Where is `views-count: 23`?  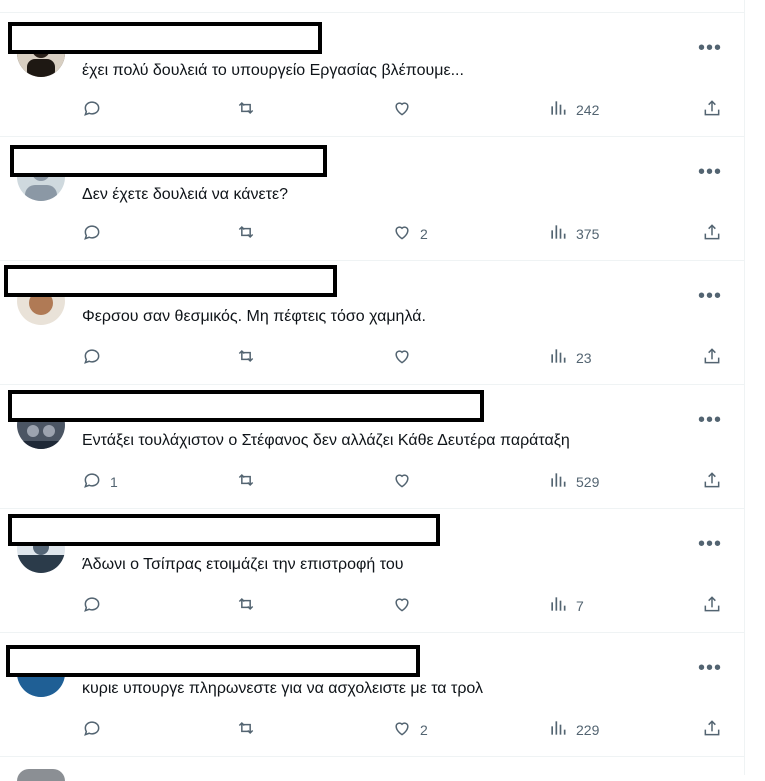
views-count: 23 is located at coordinates (584, 357).